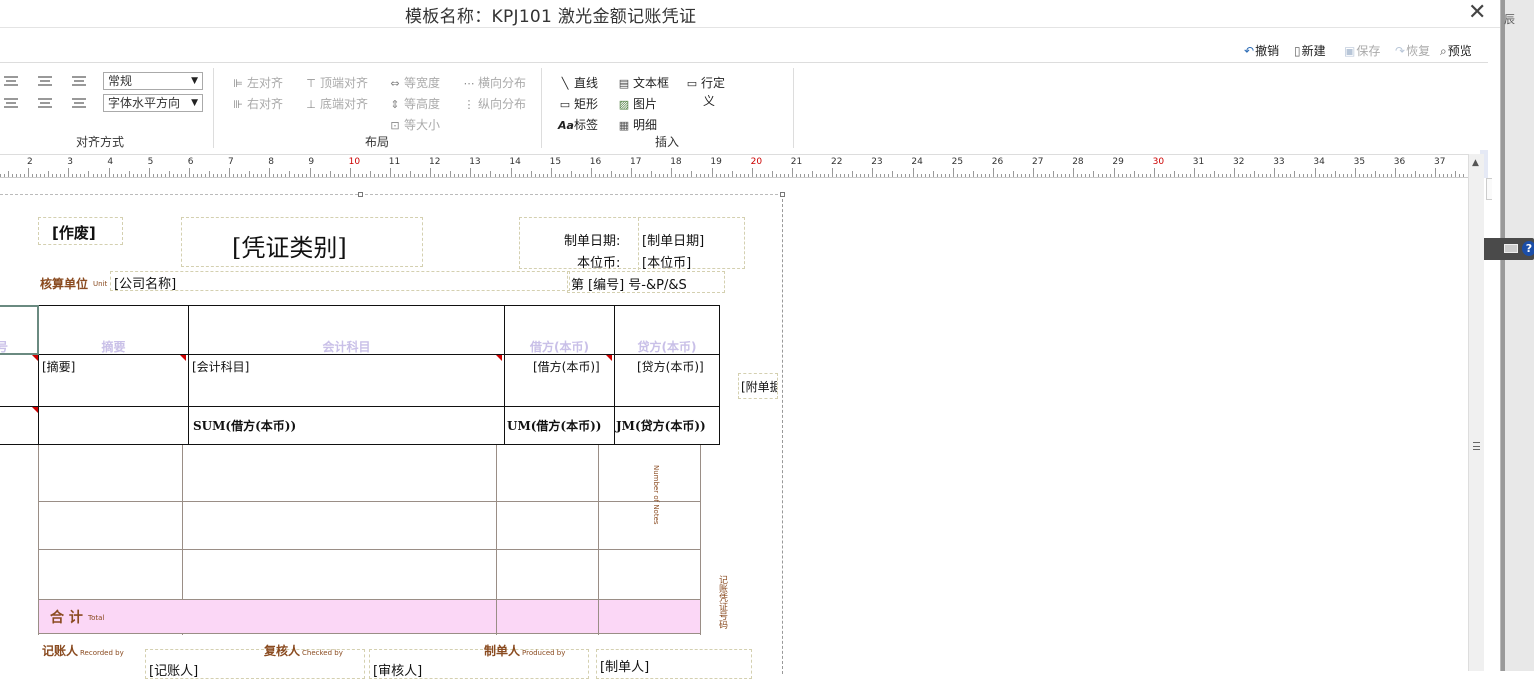 The width and height of the screenshot is (1534, 679). What do you see at coordinates (11, 81) in the screenshot?
I see `align-left-icon` at bounding box center [11, 81].